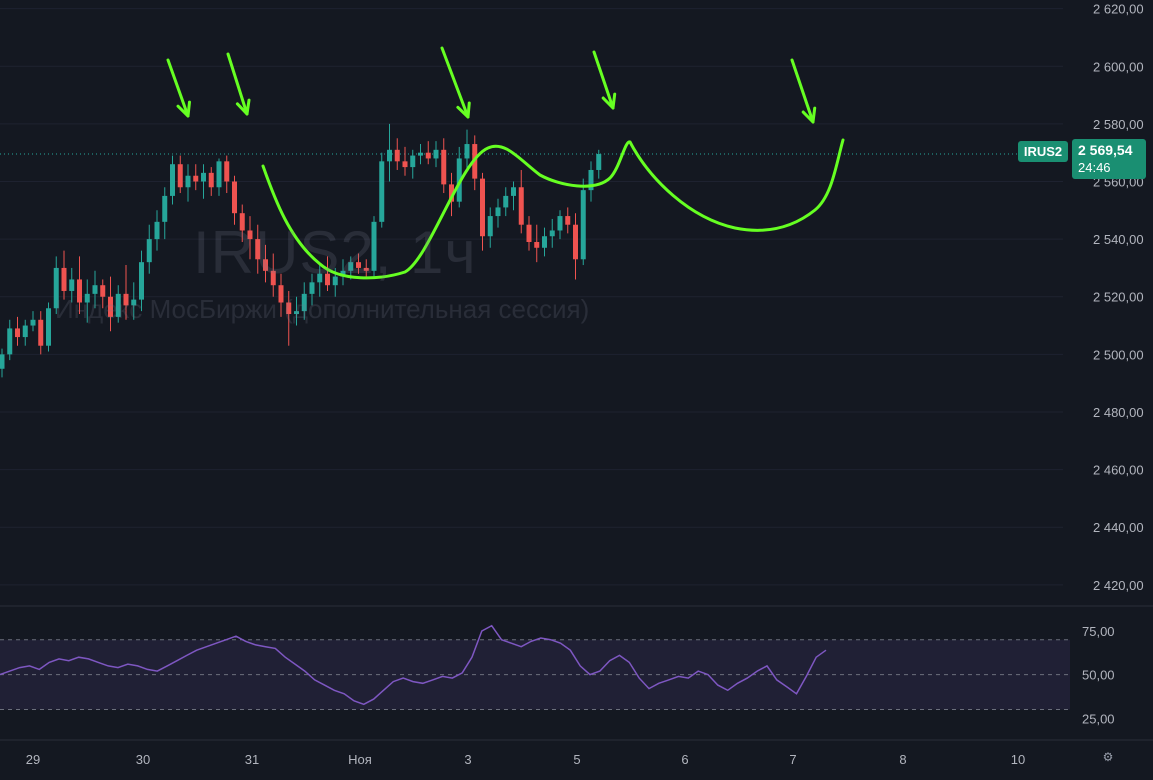 The height and width of the screenshot is (780, 1153). Describe the element at coordinates (467, 759) in the screenshot. I see `time-tick-label: 3` at that location.